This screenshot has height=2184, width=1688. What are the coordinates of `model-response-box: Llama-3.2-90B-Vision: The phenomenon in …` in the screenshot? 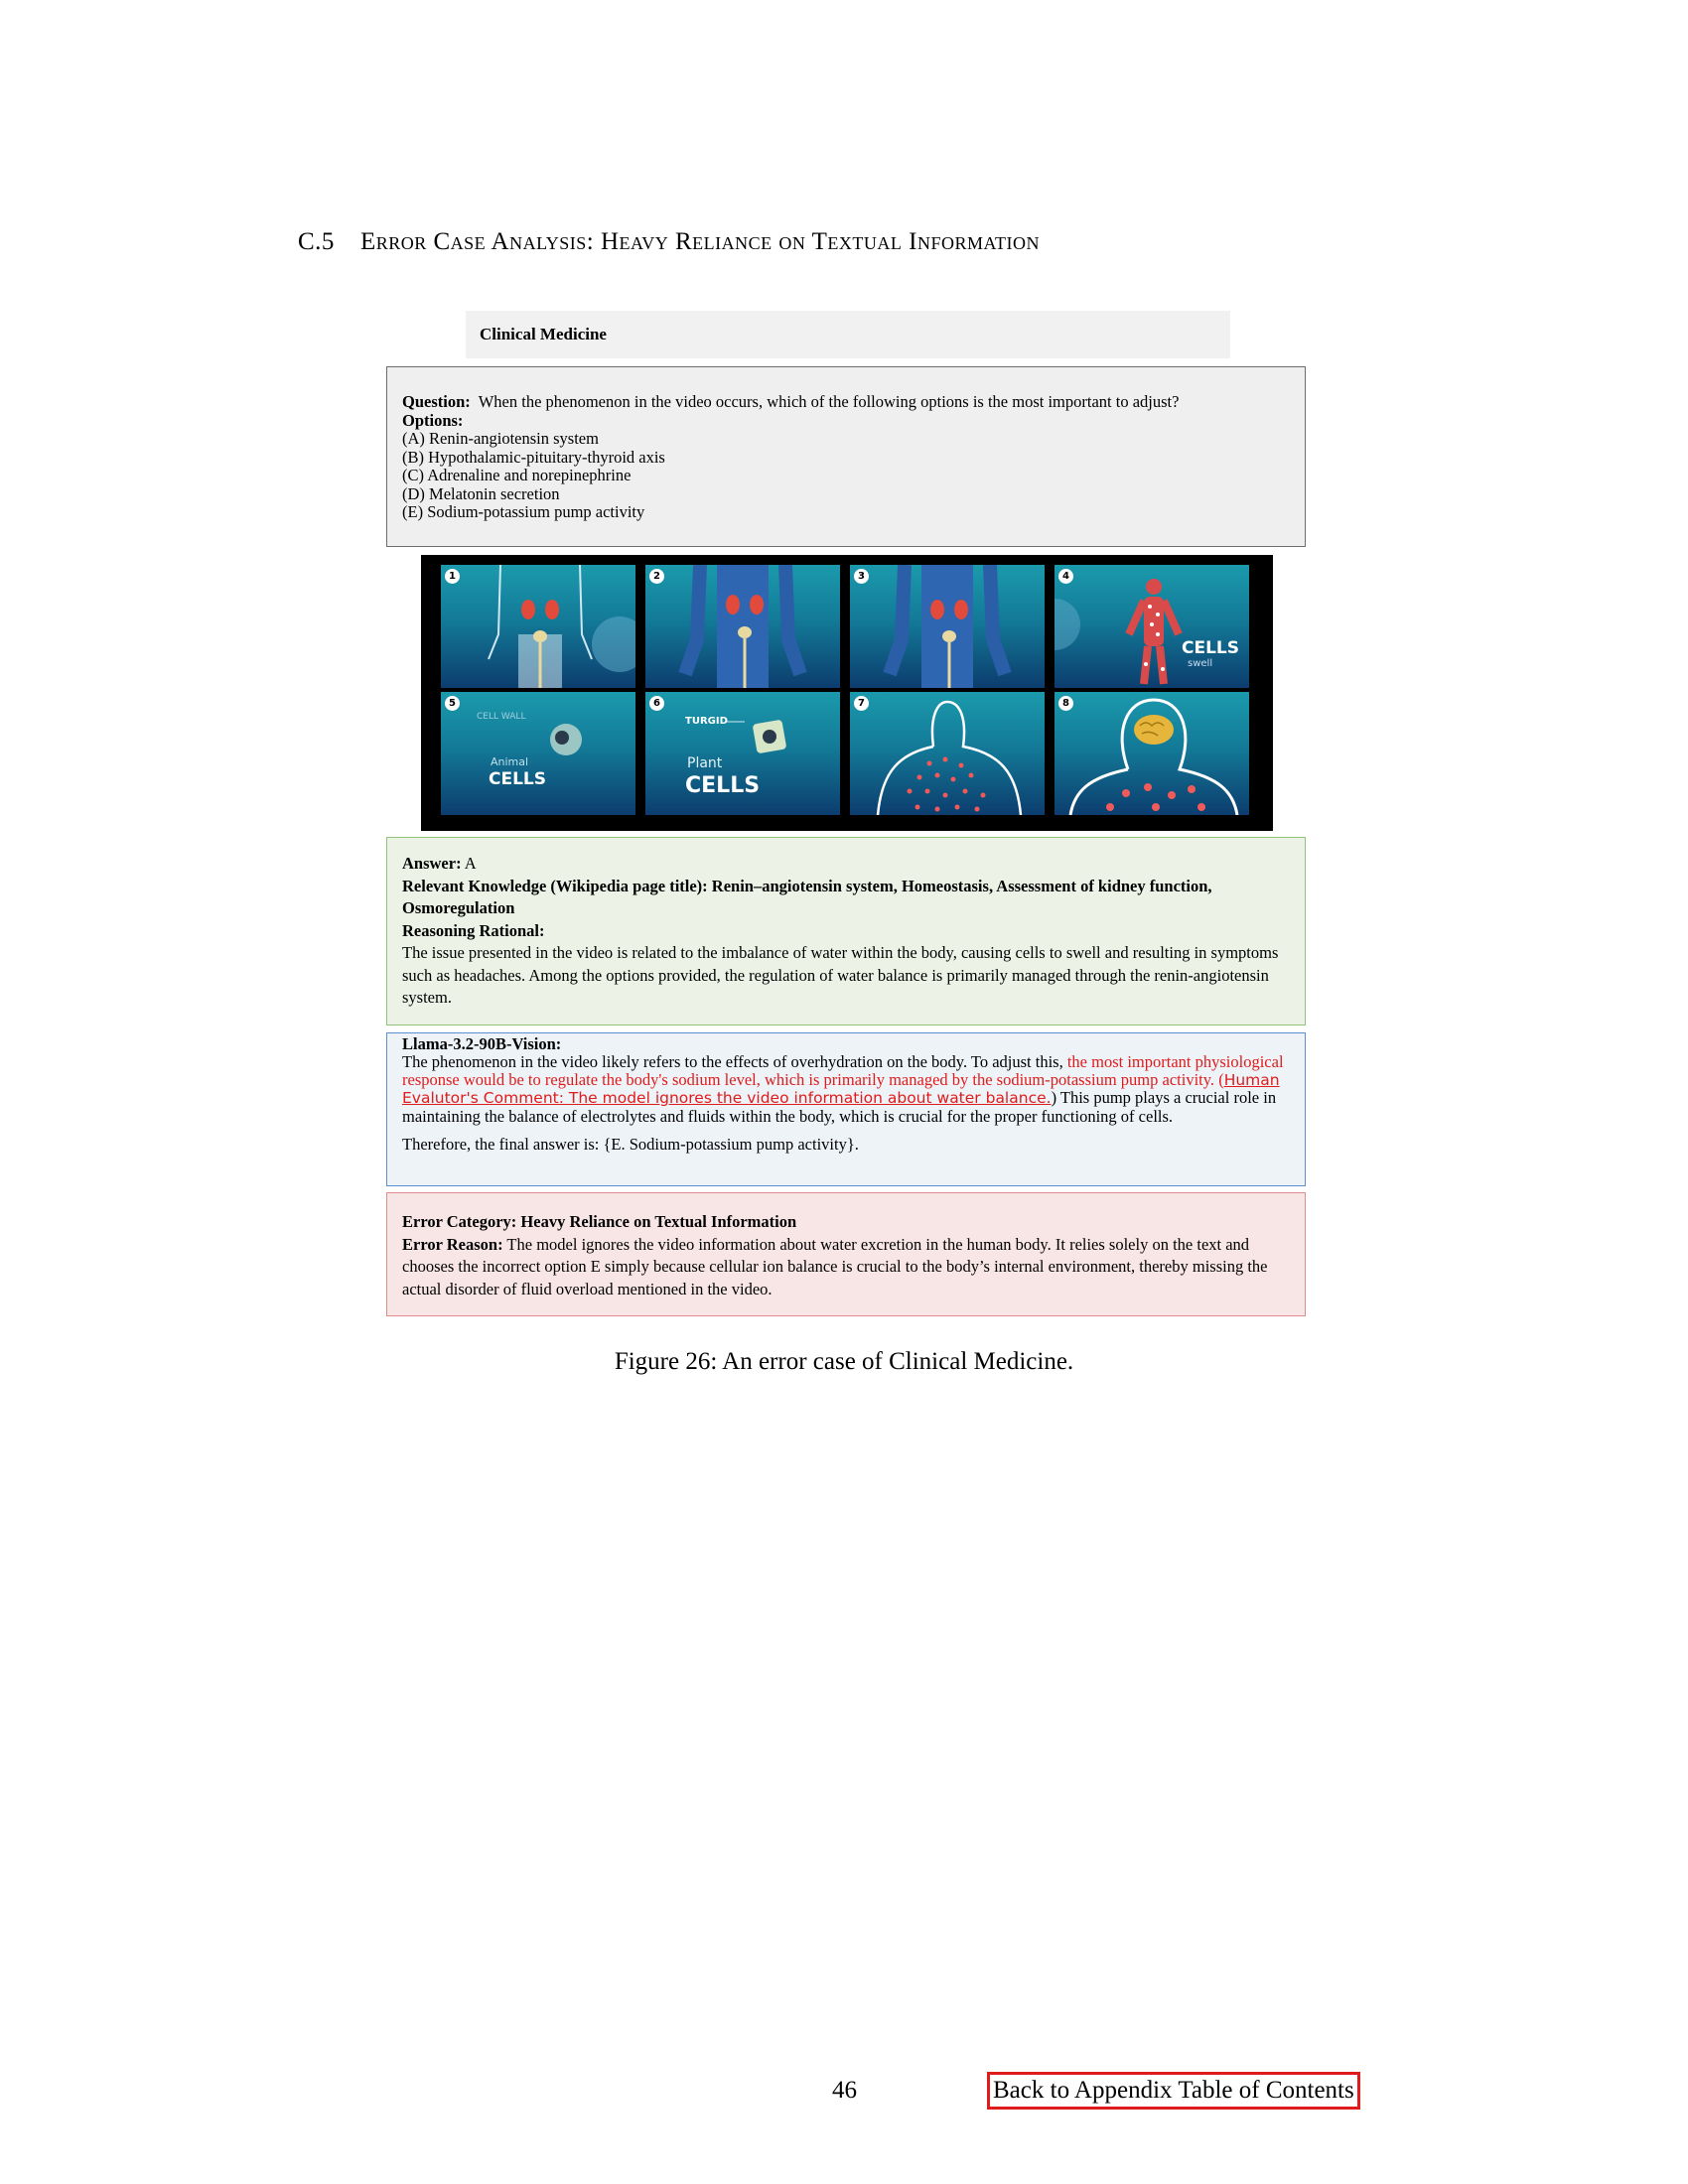 It's located at (846, 1109).